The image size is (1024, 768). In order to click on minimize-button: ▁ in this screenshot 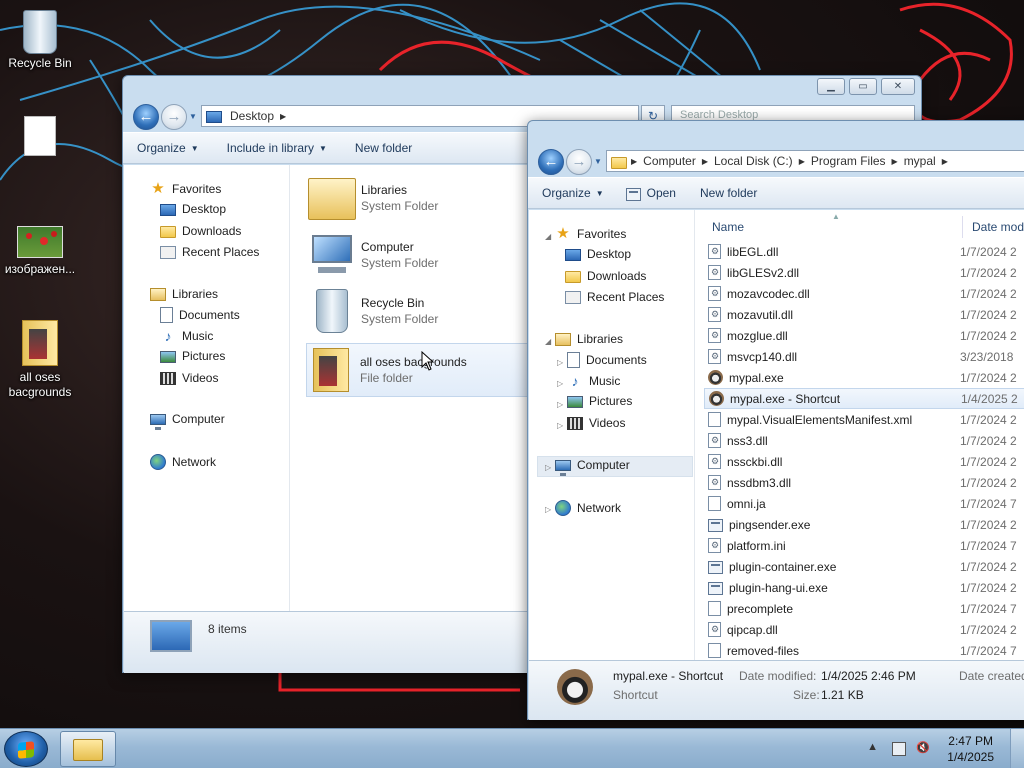, I will do `click(831, 86)`.